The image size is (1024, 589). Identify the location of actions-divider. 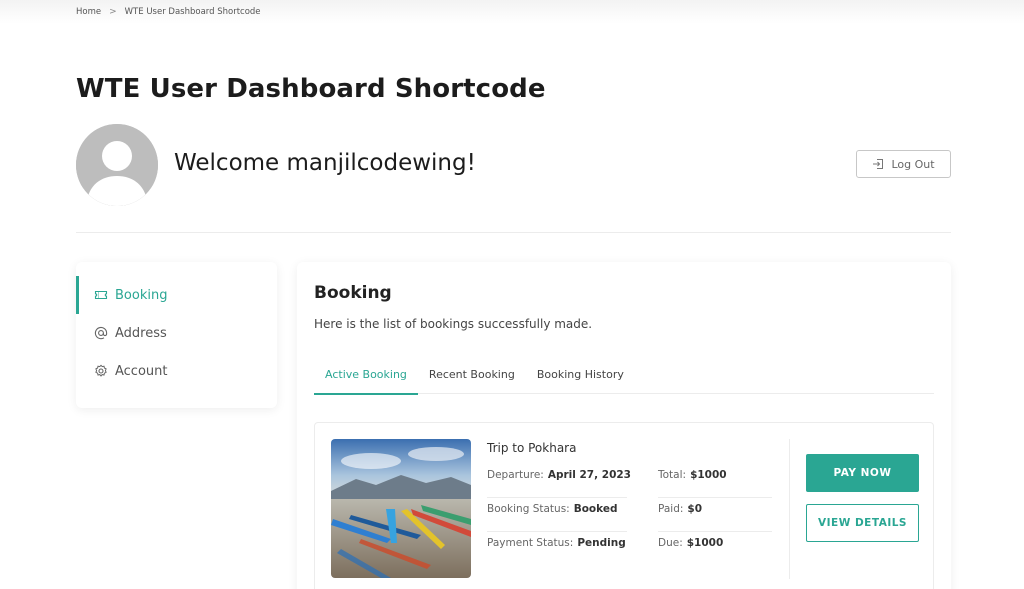
(789, 509).